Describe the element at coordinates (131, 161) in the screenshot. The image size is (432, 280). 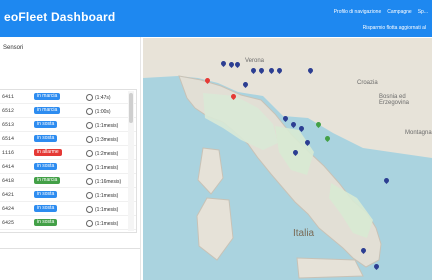
I see `list-scrollbar` at that location.